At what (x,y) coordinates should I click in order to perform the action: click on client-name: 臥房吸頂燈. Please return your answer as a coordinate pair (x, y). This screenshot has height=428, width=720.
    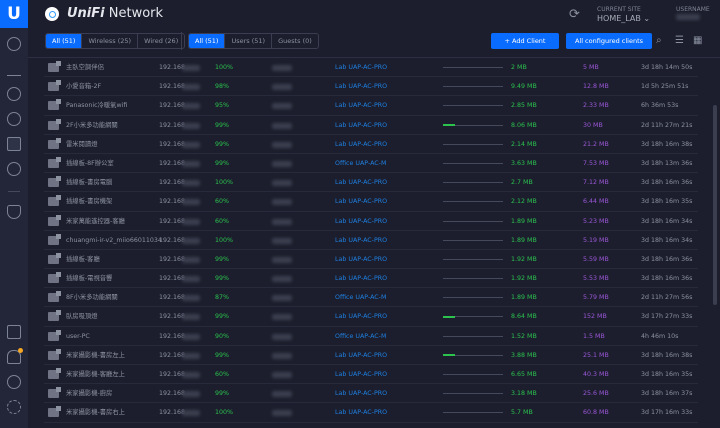
    Looking at the image, I should click on (81, 316).